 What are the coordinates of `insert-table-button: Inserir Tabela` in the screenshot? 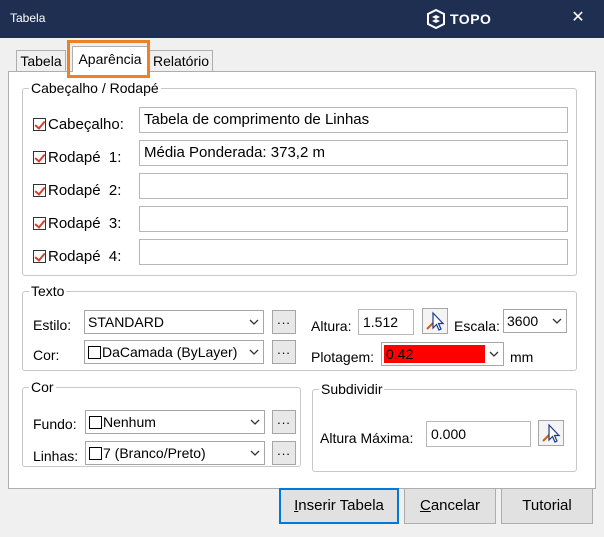 It's located at (339, 506).